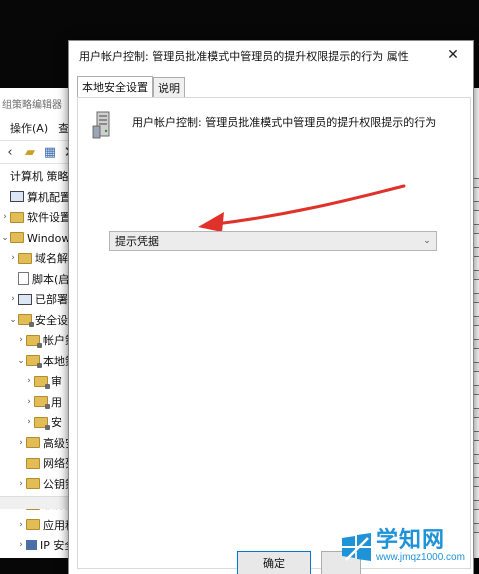 Image resolution: width=479 pixels, height=574 pixels. Describe the element at coordinates (115, 86) in the screenshot. I see `tab-local-security-setting: 本地安全设置` at that location.